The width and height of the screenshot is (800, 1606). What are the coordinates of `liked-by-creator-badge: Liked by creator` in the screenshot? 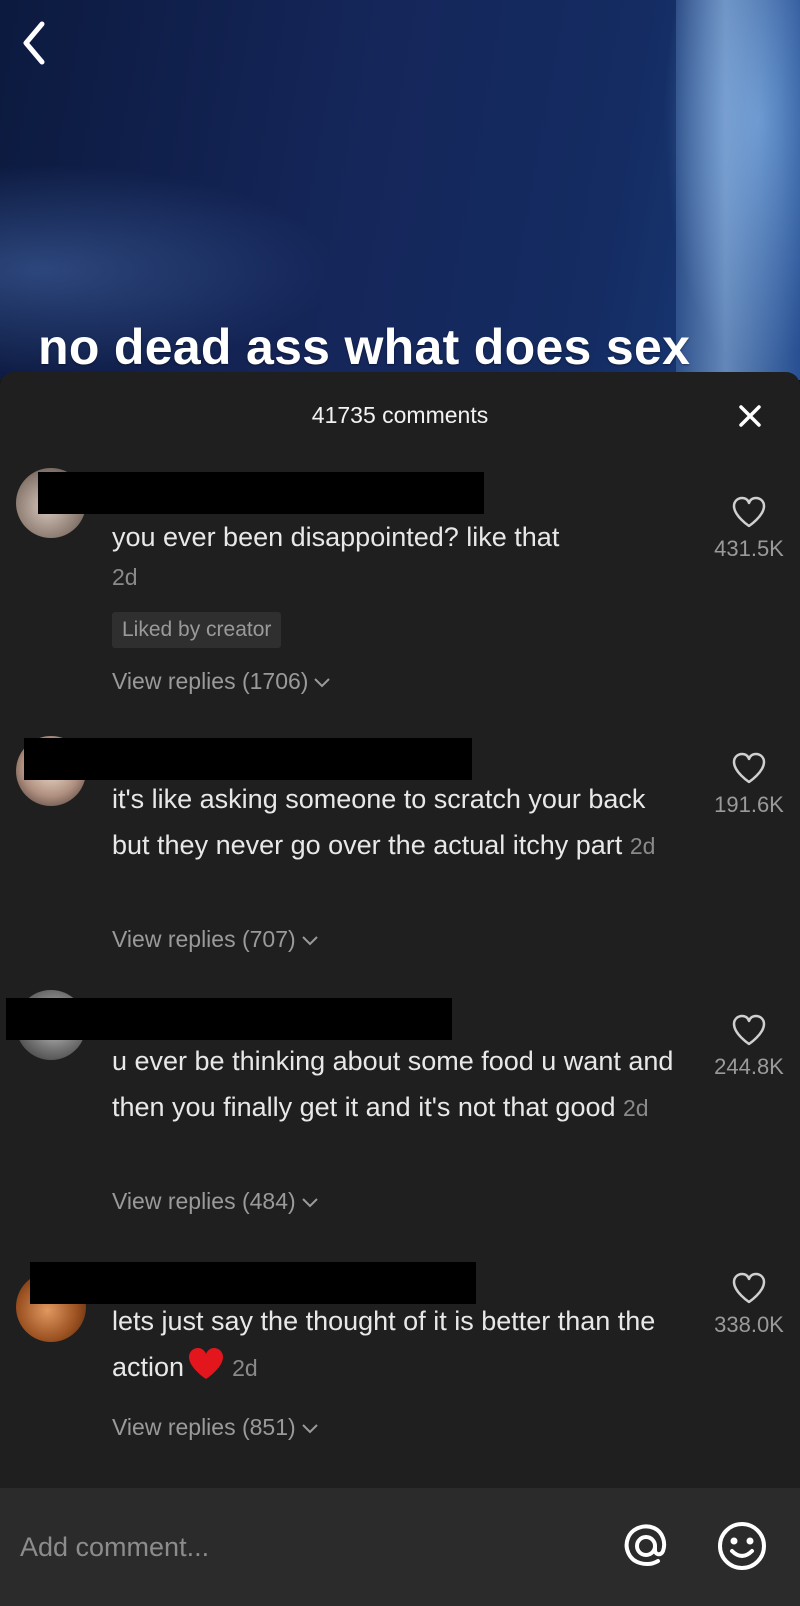 It's located at (197, 630).